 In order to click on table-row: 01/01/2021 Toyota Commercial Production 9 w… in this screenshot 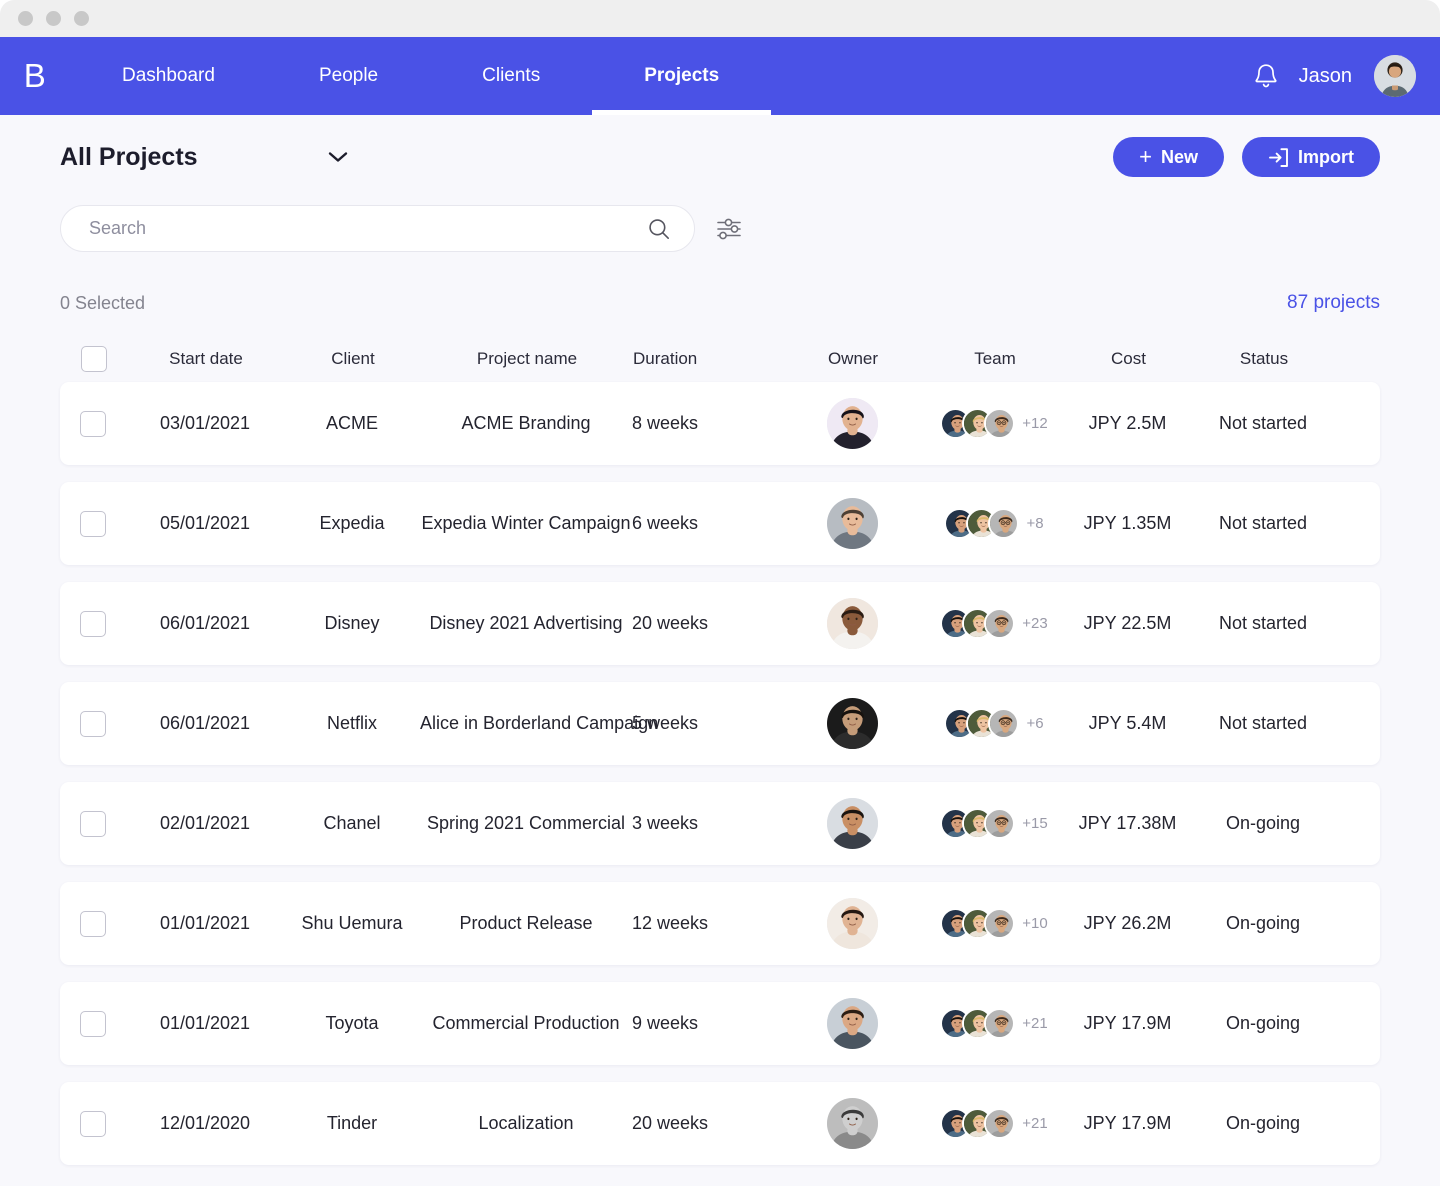, I will do `click(720, 1023)`.